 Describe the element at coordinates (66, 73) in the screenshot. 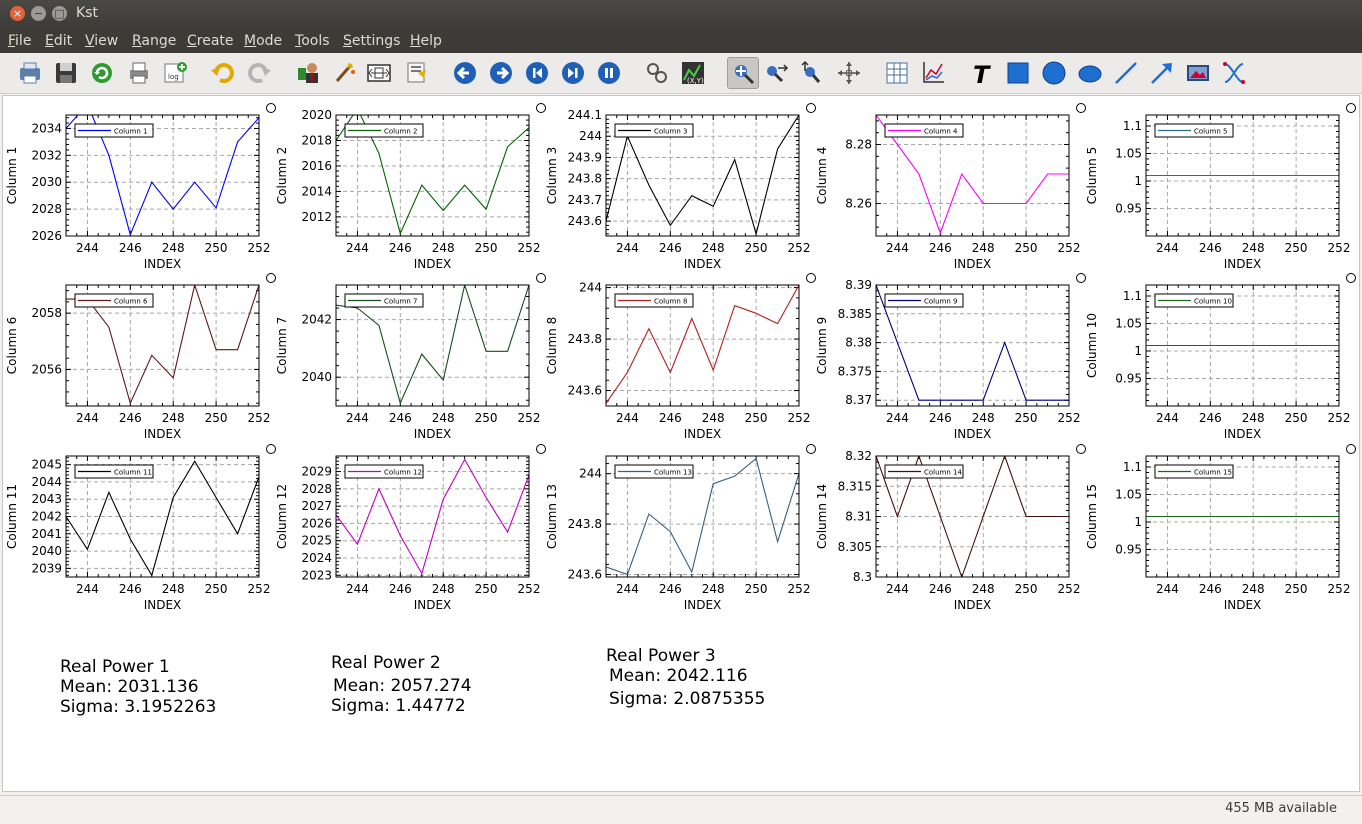

I see `save-icon` at that location.